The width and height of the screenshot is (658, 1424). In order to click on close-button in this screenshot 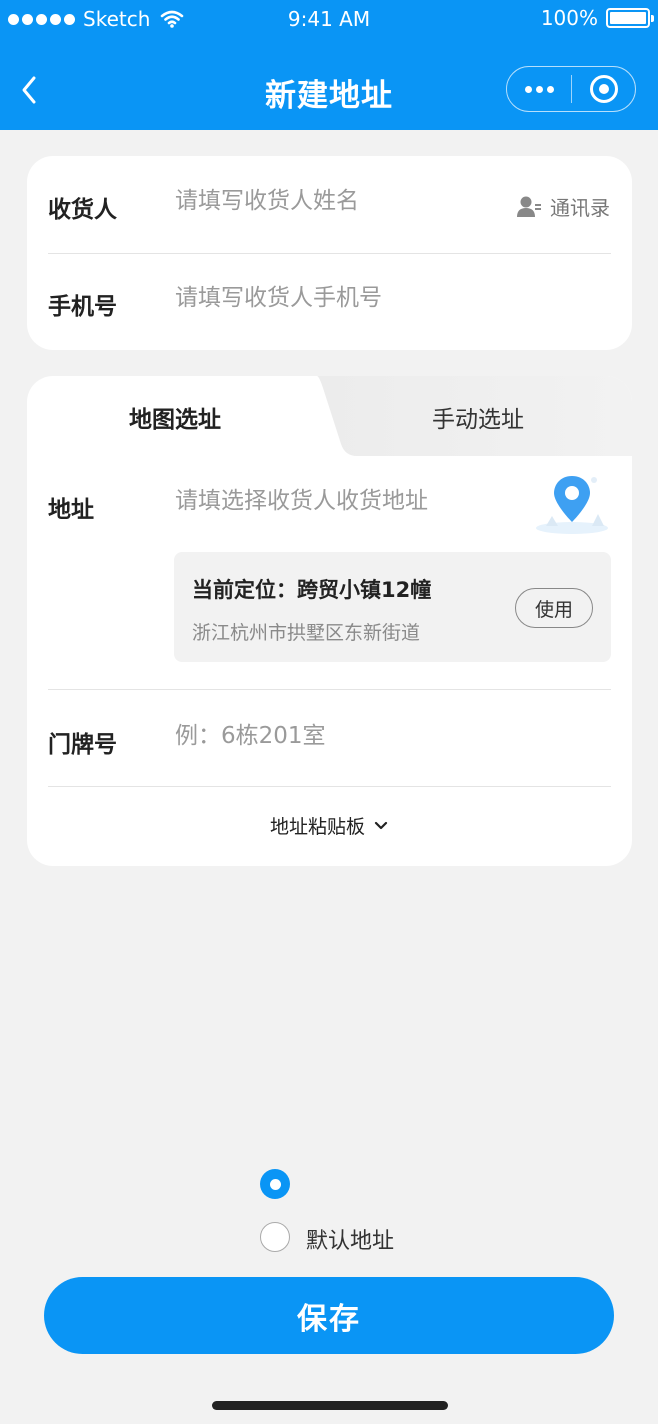, I will do `click(603, 89)`.